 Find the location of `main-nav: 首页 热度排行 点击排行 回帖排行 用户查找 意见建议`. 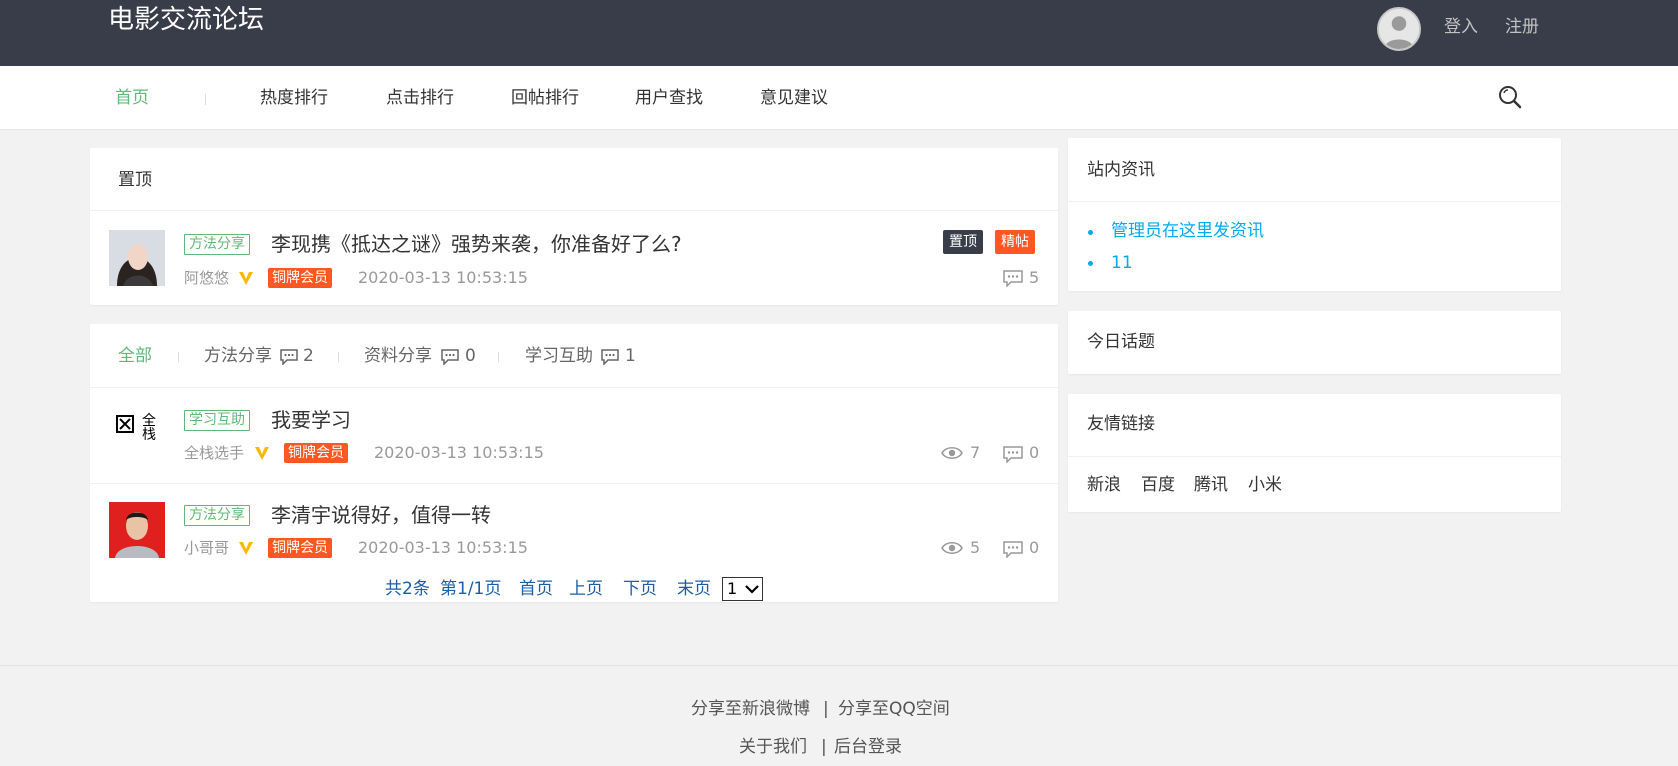

main-nav: 首页 热度排行 点击排行 回帖排行 用户查找 意见建议 is located at coordinates (839, 98).